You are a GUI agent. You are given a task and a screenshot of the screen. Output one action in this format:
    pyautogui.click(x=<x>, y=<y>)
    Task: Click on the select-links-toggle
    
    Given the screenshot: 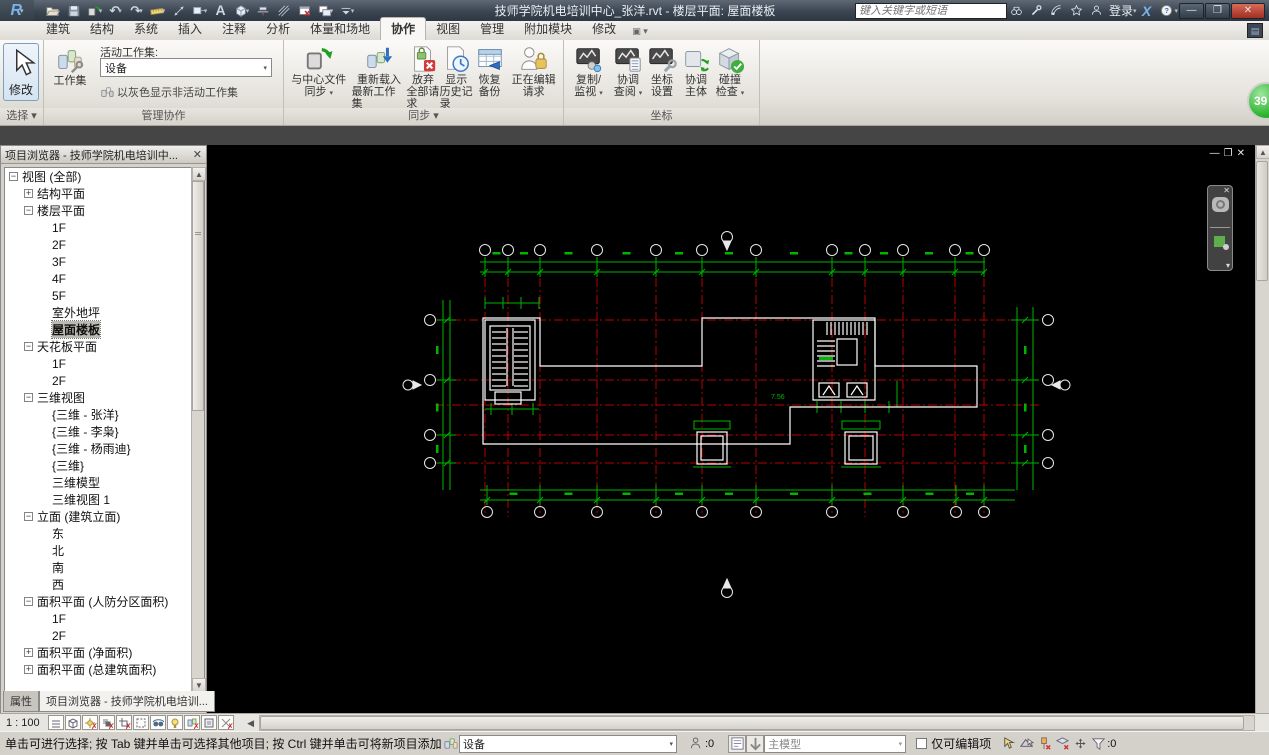 What is the action you would take?
    pyautogui.click(x=1008, y=744)
    